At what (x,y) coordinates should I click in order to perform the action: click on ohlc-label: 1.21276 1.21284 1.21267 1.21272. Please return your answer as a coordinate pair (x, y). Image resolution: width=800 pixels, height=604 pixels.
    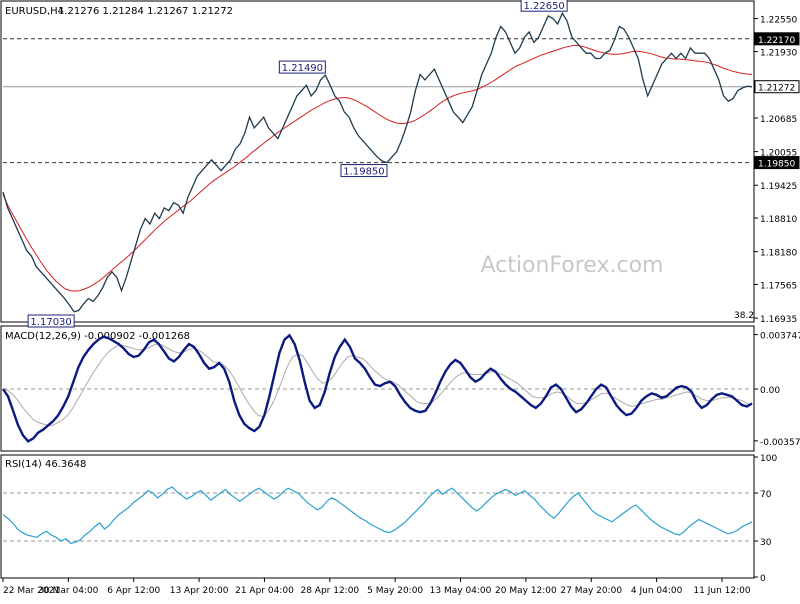
    Looking at the image, I should click on (145, 11).